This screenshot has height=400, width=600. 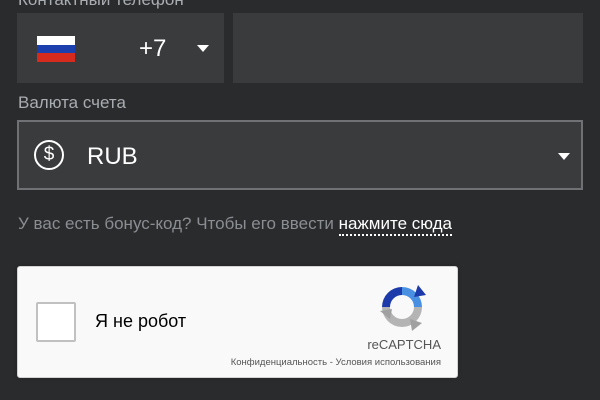 What do you see at coordinates (388, 362) in the screenshot?
I see `recaptcha-terms-link: Условия использования` at bounding box center [388, 362].